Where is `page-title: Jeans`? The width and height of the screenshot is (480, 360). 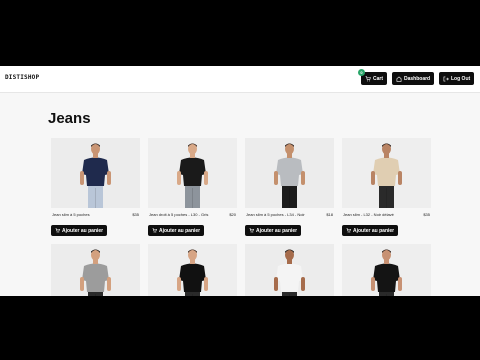
page-title: Jeans is located at coordinates (69, 118).